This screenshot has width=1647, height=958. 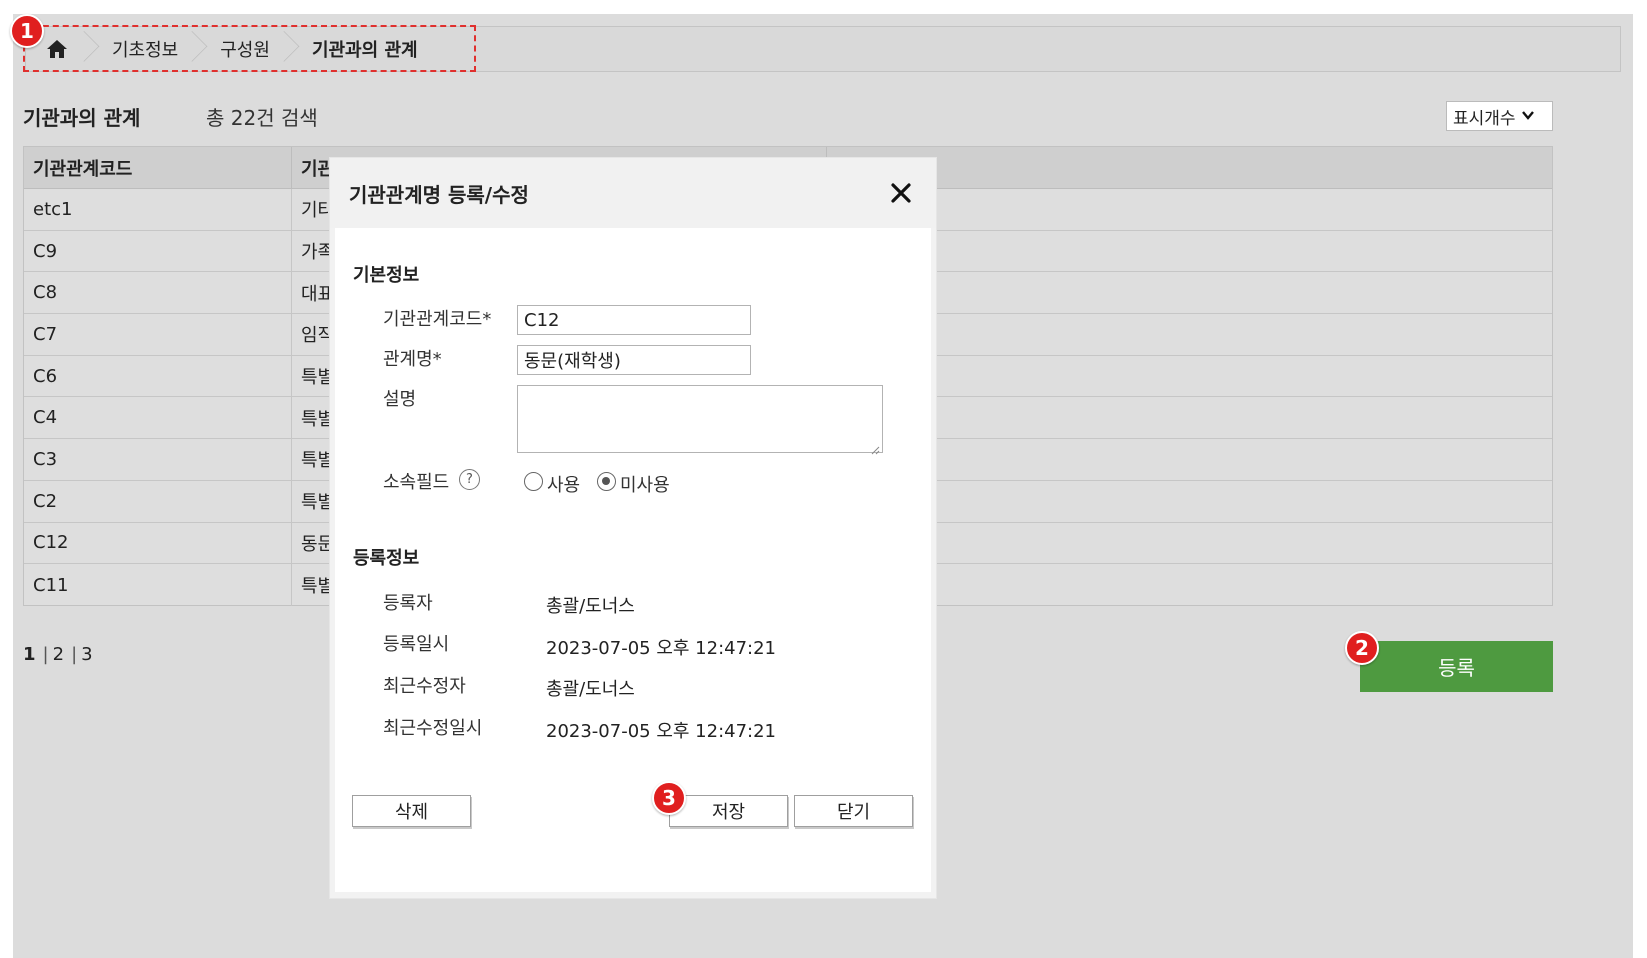 What do you see at coordinates (386, 275) in the screenshot?
I see `basic-info-section-title: 기본정보` at bounding box center [386, 275].